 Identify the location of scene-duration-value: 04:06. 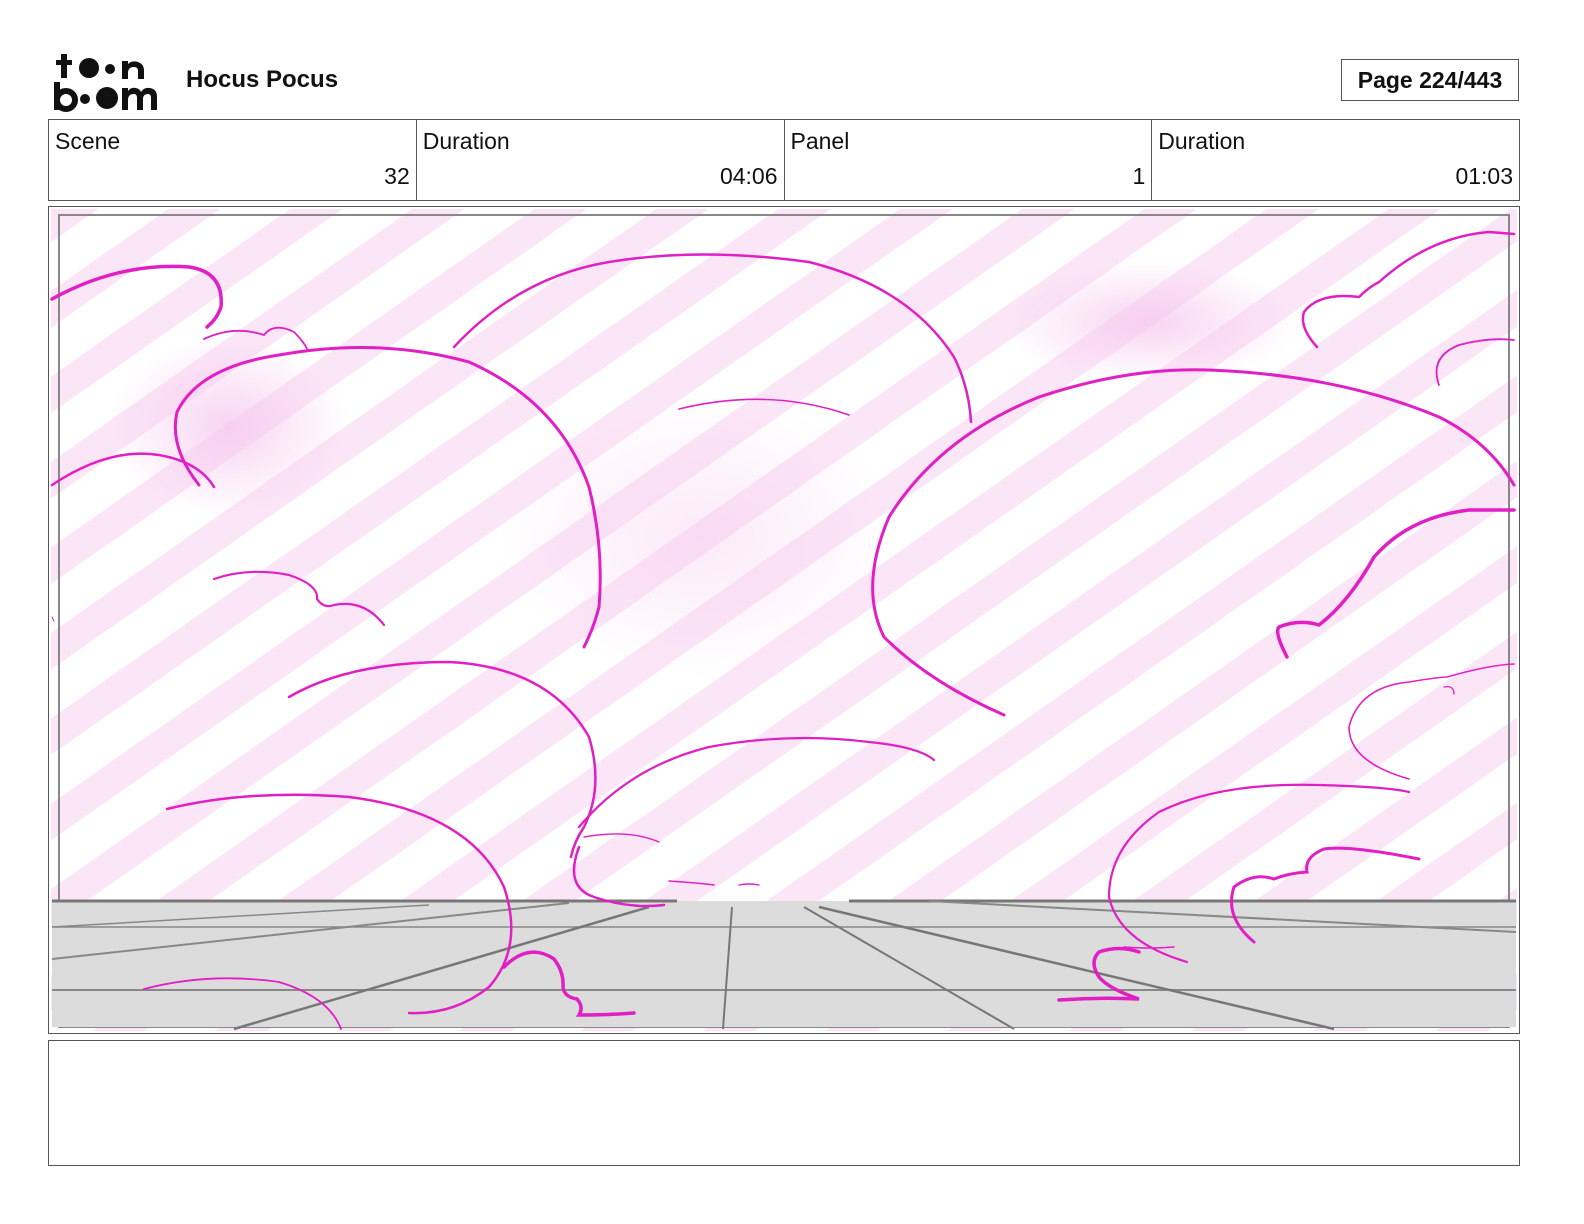
(748, 176).